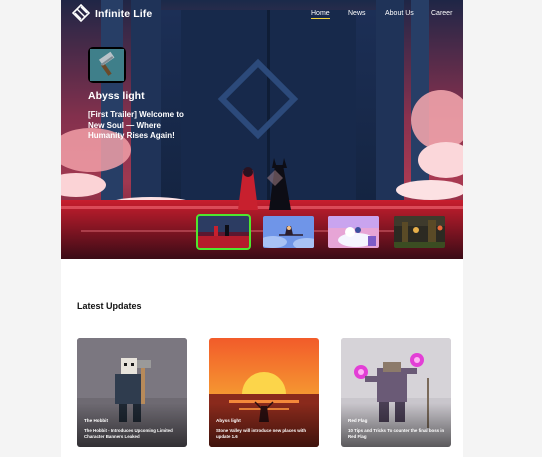 This screenshot has height=457, width=542. I want to click on thumbnail-pastel, so click(353, 232).